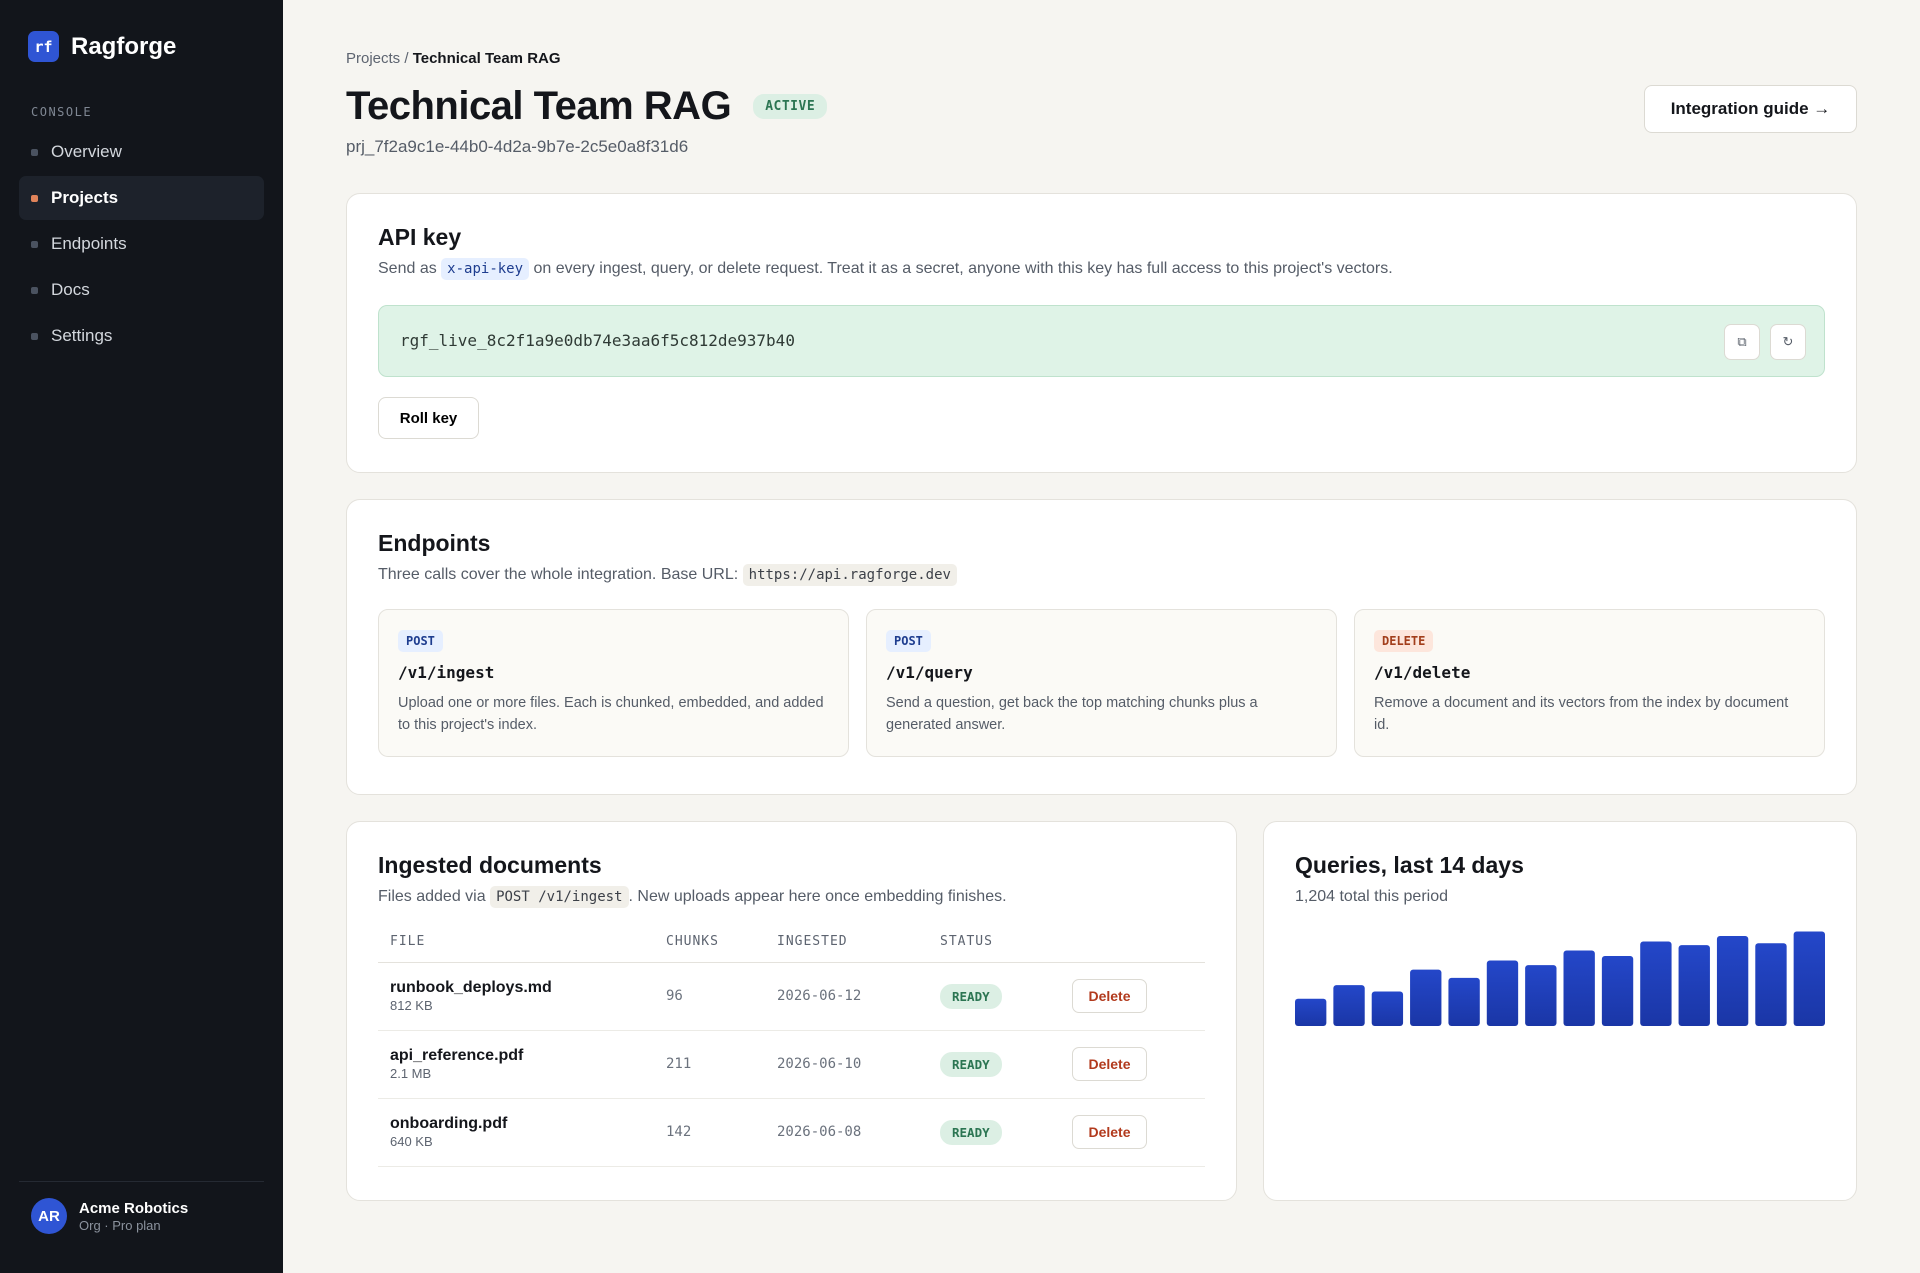 The width and height of the screenshot is (1920, 1273). I want to click on nav-section-label: CONSOLE, so click(62, 112).